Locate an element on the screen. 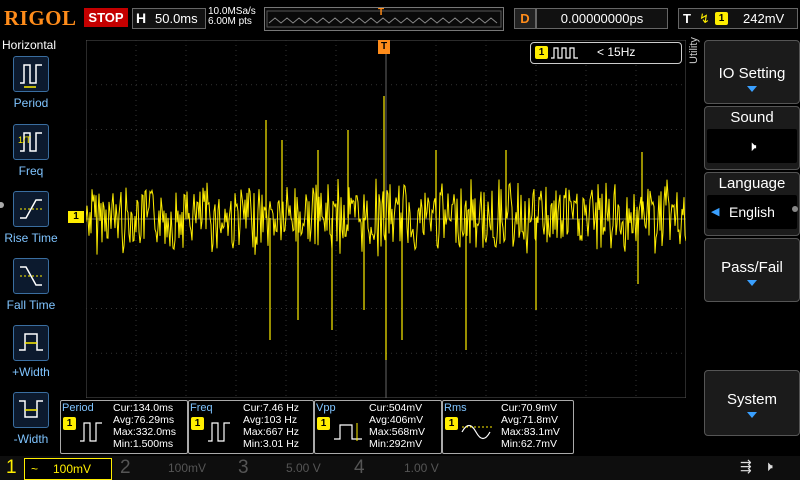 Image resolution: width=800 pixels, height=480 pixels. speaker-mute-icon: 🕨 is located at coordinates (768, 466).